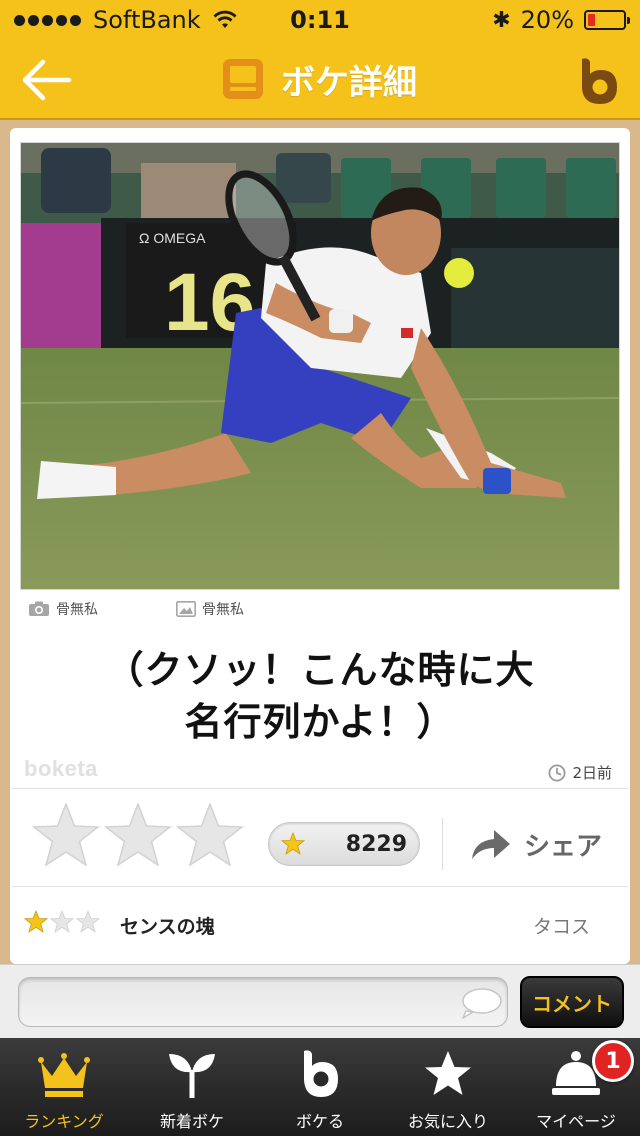 This screenshot has width=640, height=1136. What do you see at coordinates (447, 1121) in the screenshot?
I see `tab-label: お気に入り` at bounding box center [447, 1121].